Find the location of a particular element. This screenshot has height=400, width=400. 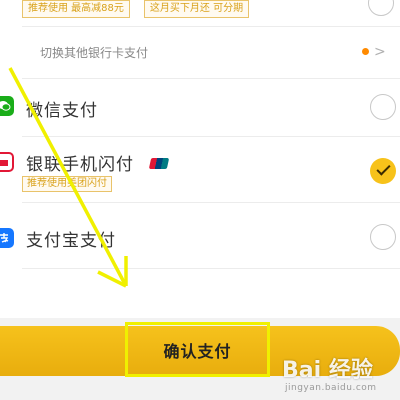

switch-bank-card-label: 切换其他银行卡支付 is located at coordinates (94, 53).